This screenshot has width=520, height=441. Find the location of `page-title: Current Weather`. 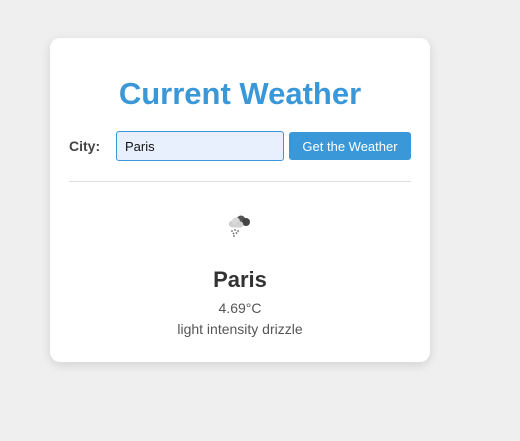

page-title: Current Weather is located at coordinates (240, 93).